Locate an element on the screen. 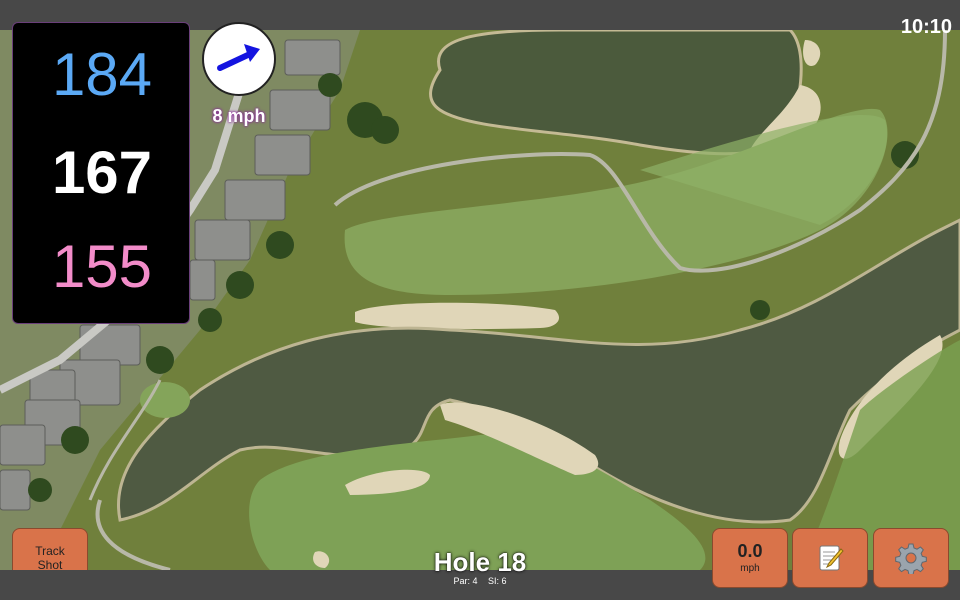  hole-info: Hole 18 Par: 4 SI: 6 is located at coordinates (480, 567).